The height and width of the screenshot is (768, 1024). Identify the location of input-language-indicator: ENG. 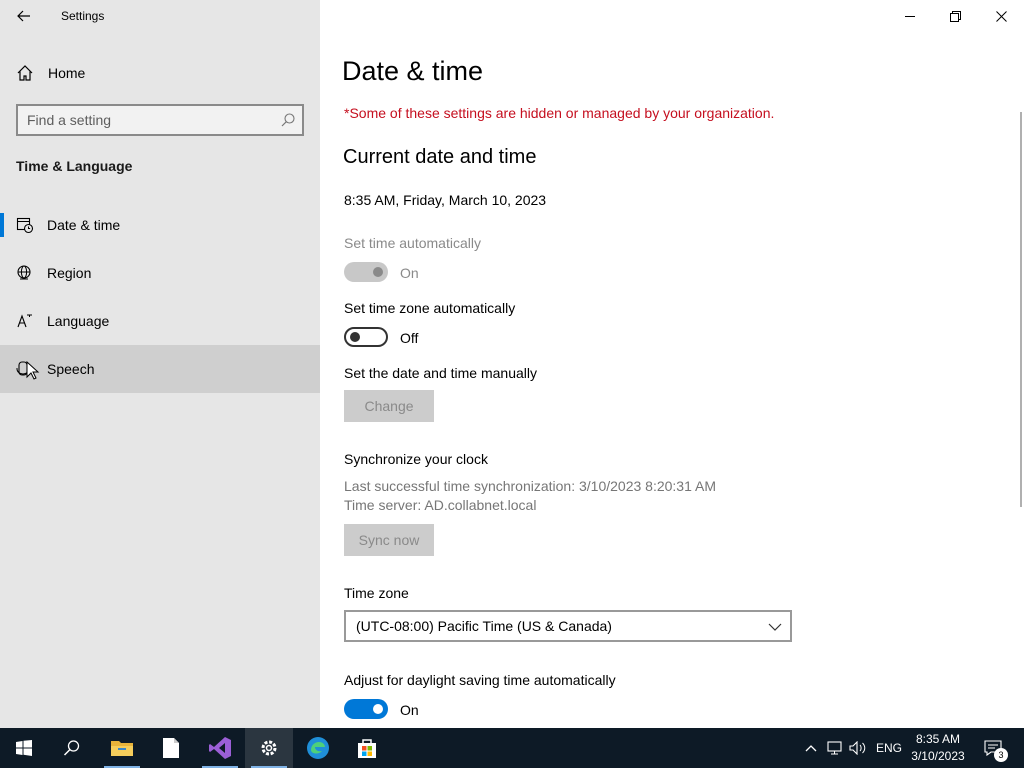
(889, 748).